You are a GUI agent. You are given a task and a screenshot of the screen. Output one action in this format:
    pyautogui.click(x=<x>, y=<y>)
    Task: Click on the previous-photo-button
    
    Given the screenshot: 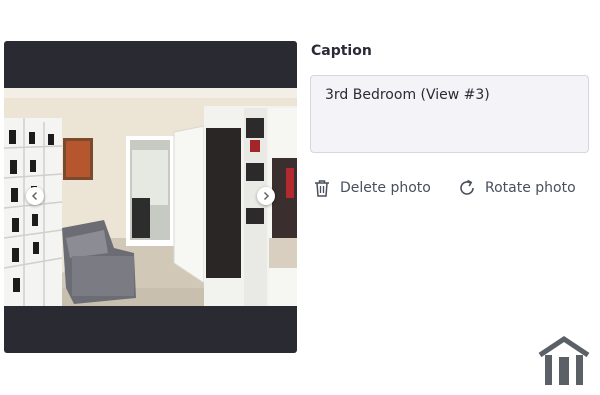 What is the action you would take?
    pyautogui.click(x=35, y=196)
    